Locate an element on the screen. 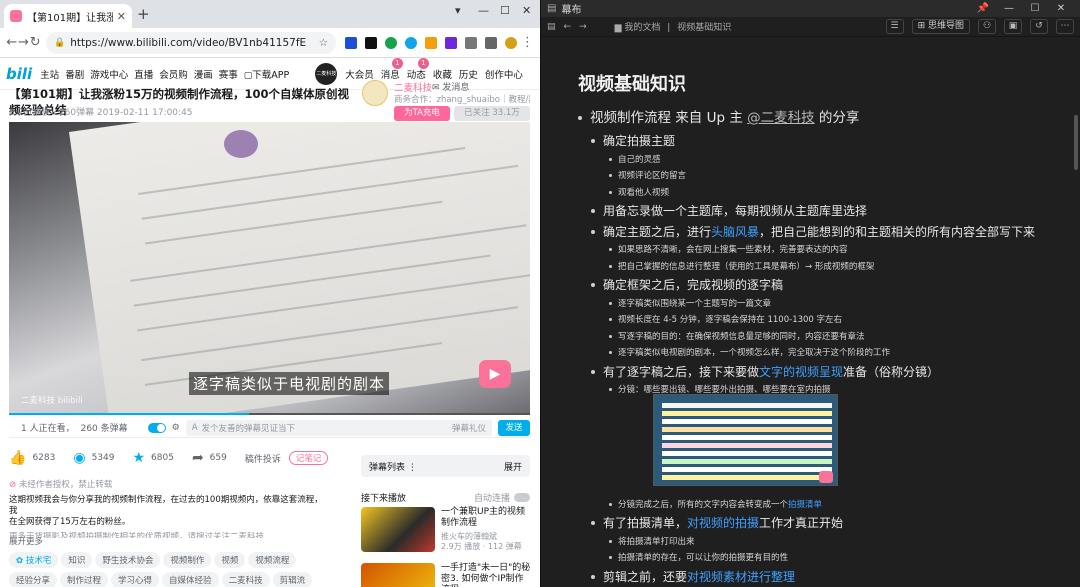 This screenshot has width=1080, height=587. history-icon: ↺ is located at coordinates (1039, 26).